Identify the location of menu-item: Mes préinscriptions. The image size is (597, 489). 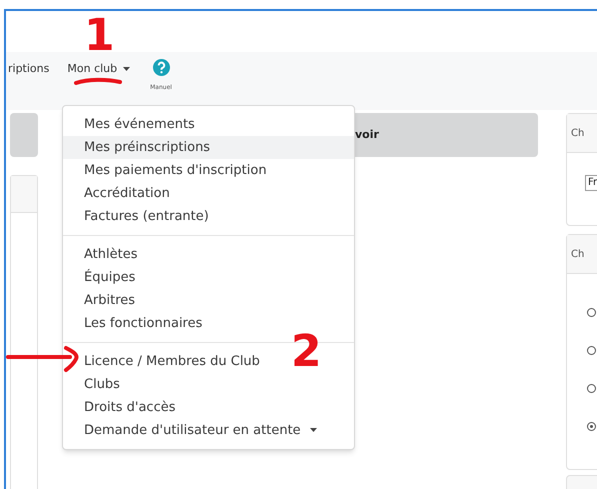
(208, 147).